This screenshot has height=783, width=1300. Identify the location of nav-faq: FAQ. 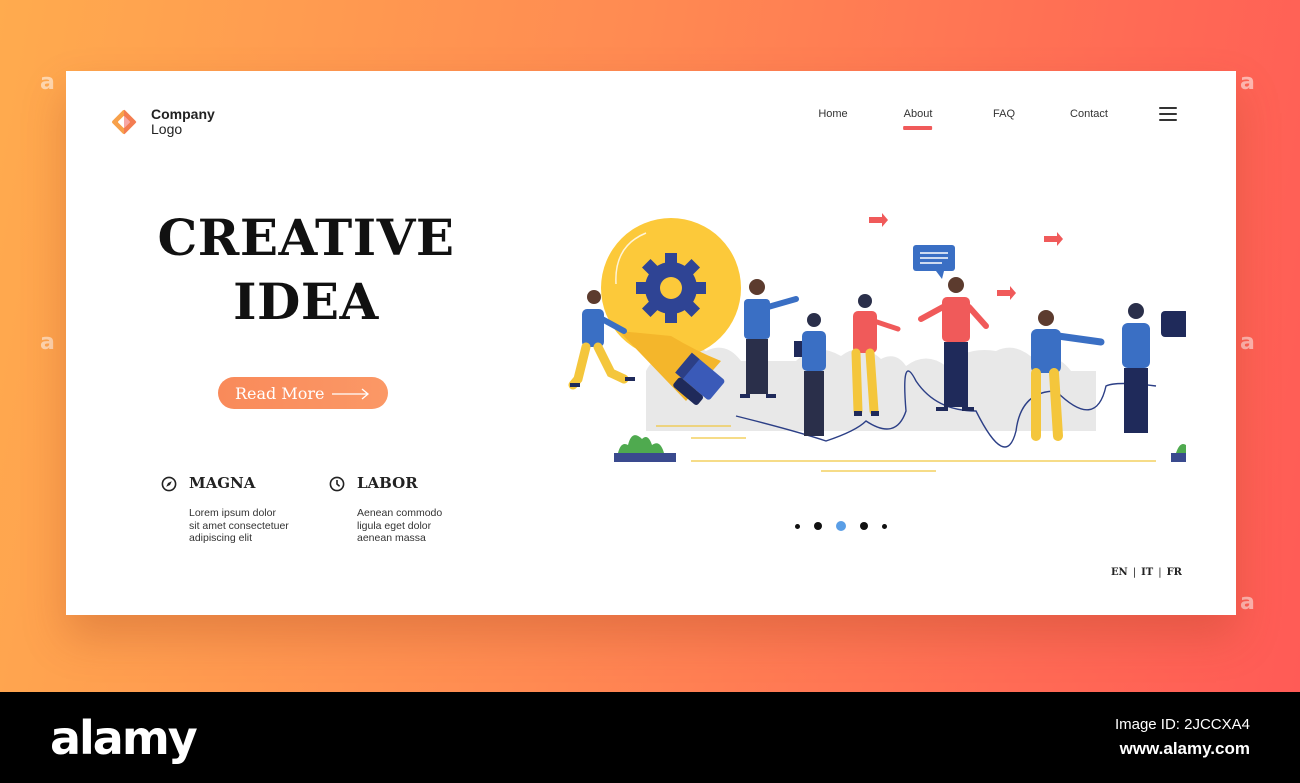
(1004, 114).